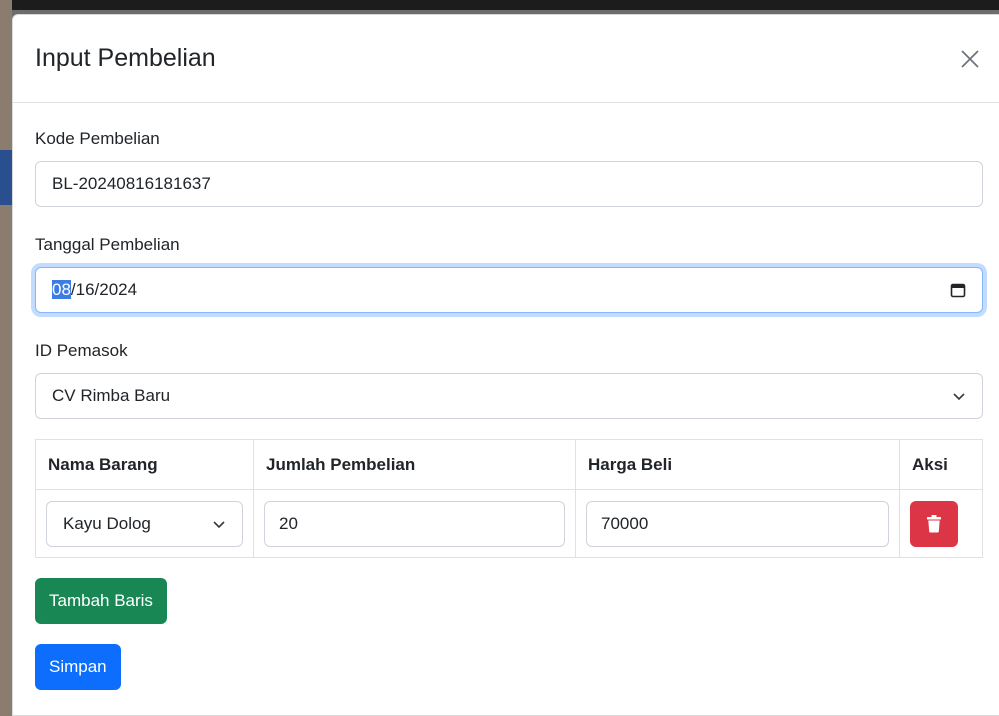 The height and width of the screenshot is (716, 999). What do you see at coordinates (104, 289) in the screenshot?
I see `tanggal-rest: /16/2024` at bounding box center [104, 289].